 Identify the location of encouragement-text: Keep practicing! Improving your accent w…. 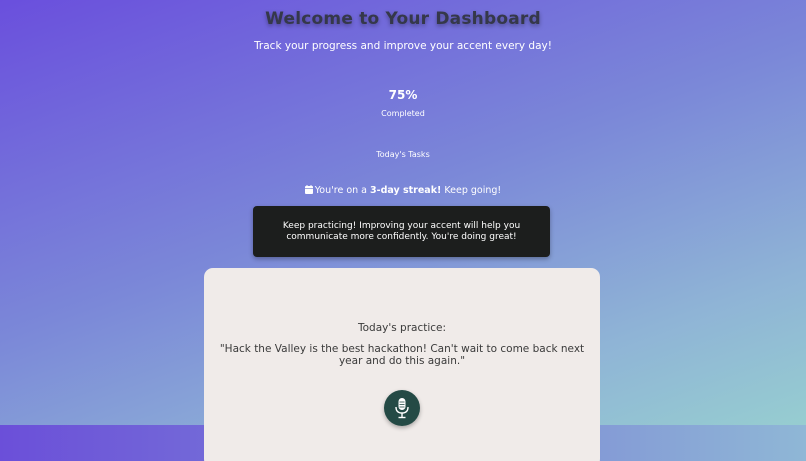
(401, 231).